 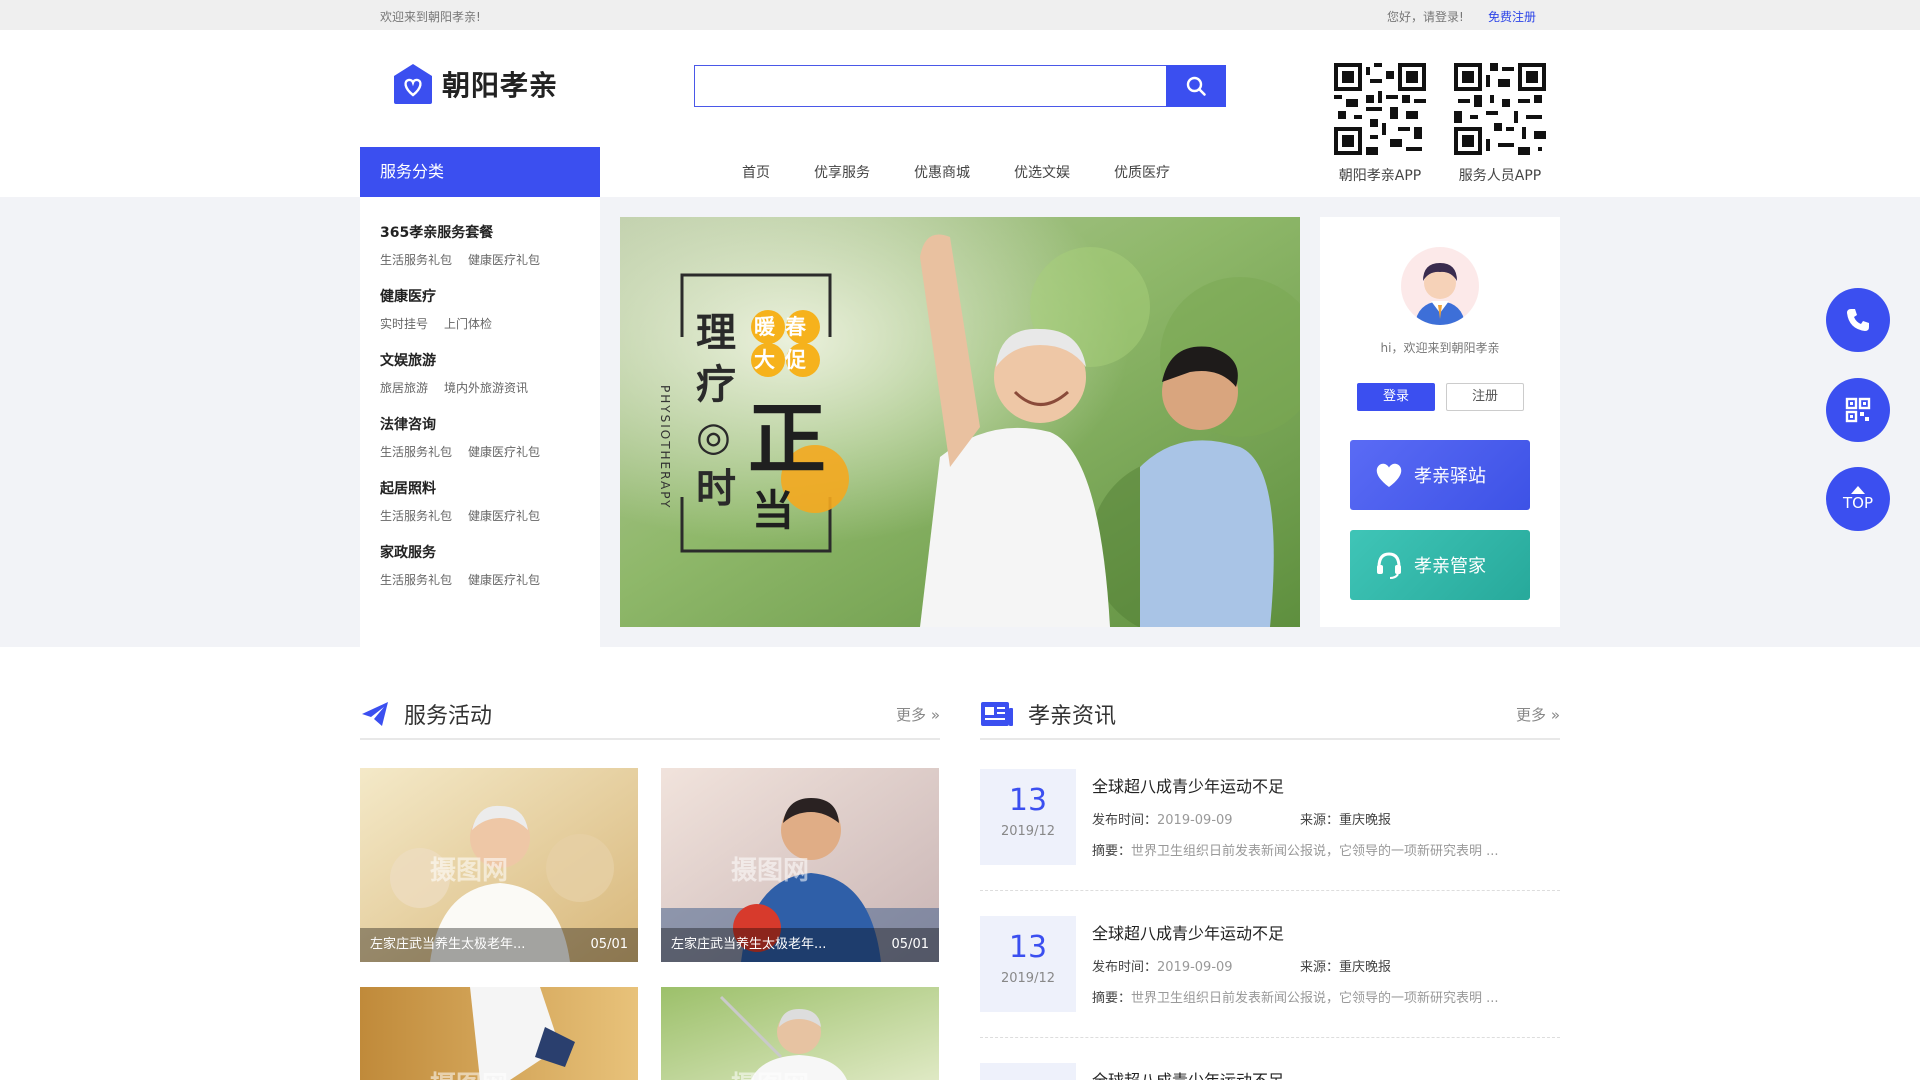 I want to click on filial-station-button: 孝亲驿站, so click(x=1440, y=475).